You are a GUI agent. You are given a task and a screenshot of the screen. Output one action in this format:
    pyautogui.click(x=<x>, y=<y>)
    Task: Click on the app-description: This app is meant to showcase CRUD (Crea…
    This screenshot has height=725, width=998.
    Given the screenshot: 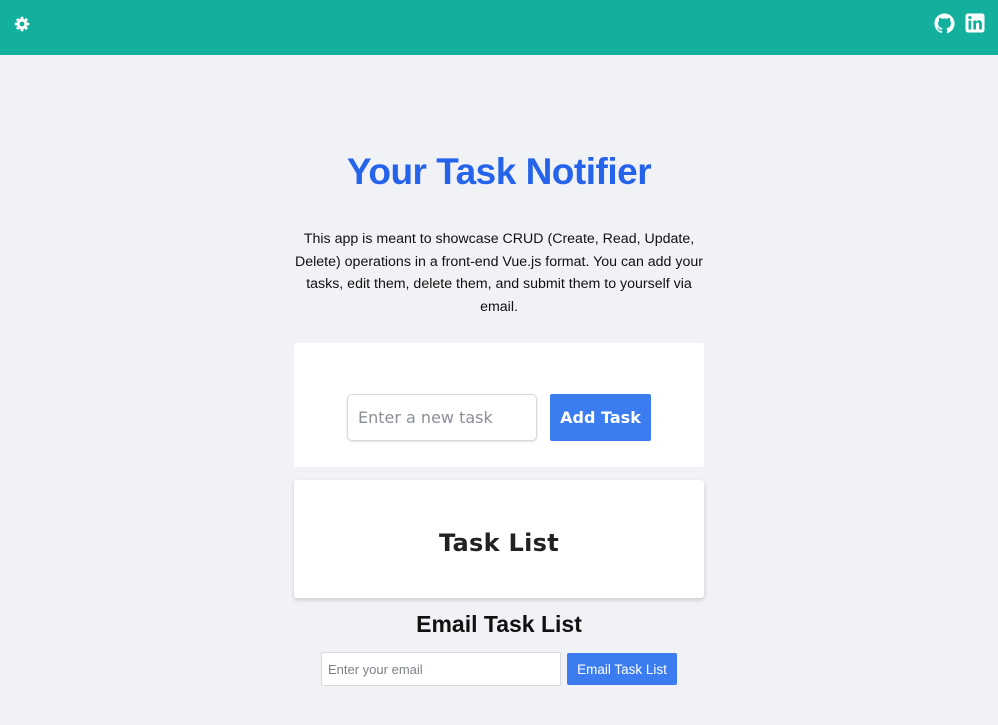 What is the action you would take?
    pyautogui.click(x=498, y=273)
    